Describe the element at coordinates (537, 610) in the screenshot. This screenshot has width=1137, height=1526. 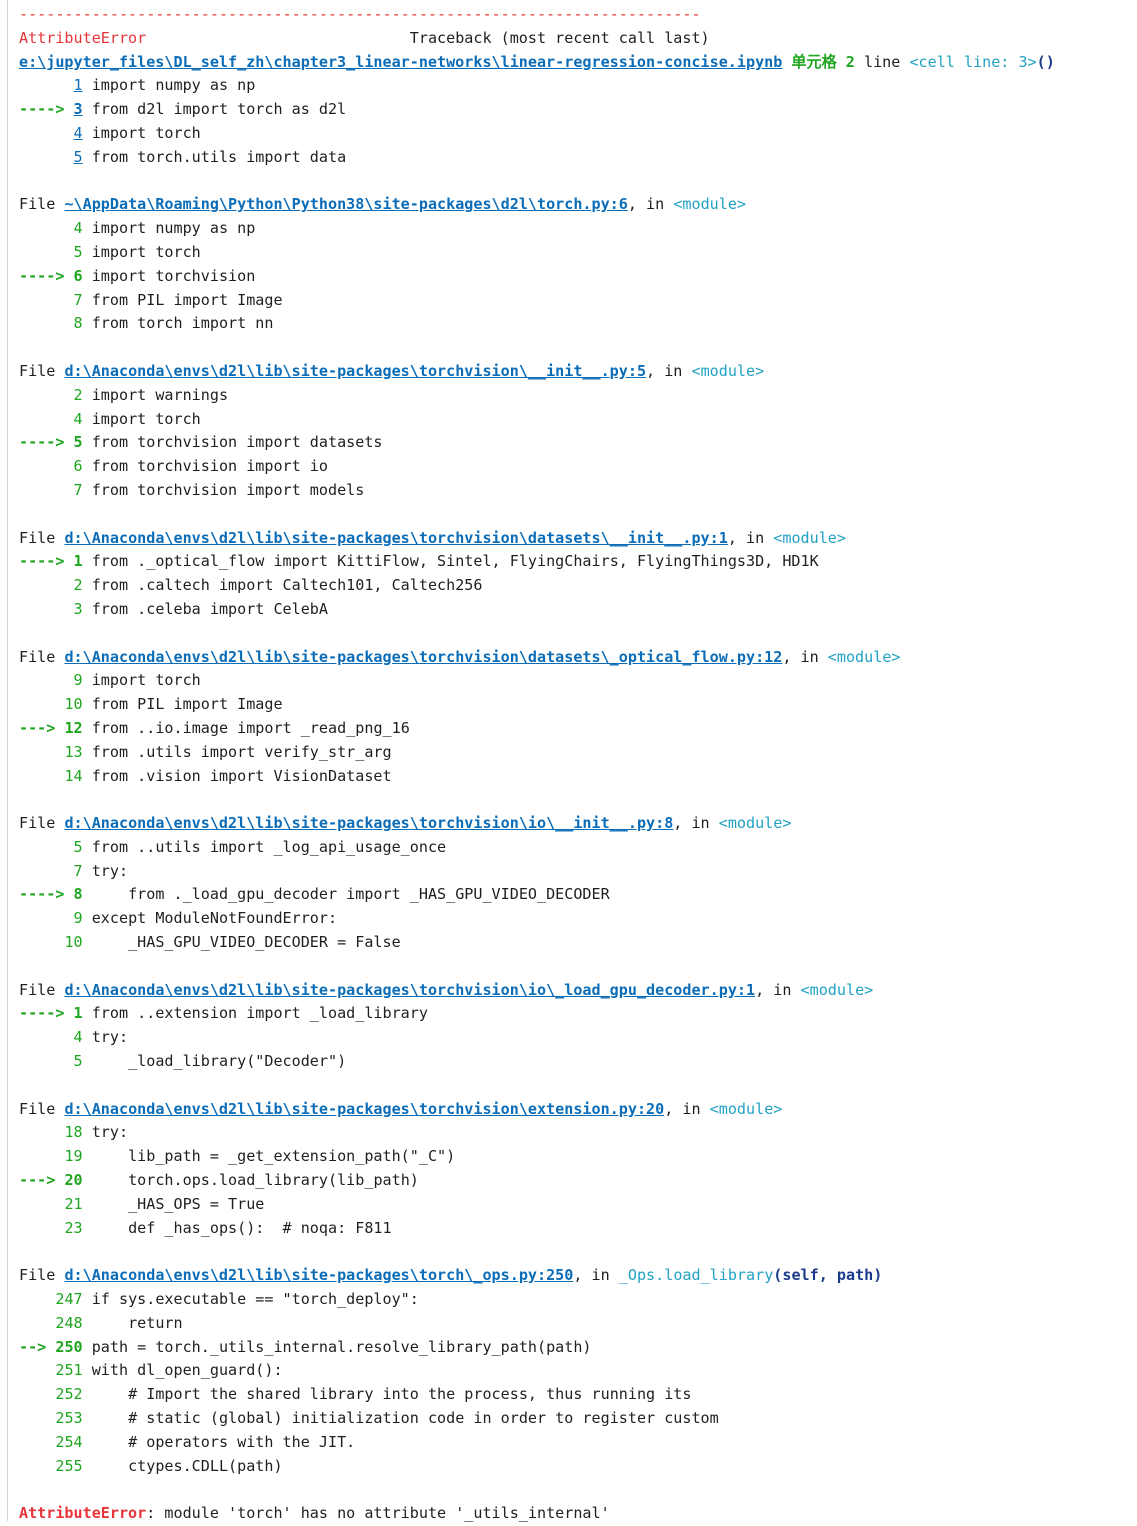
I see `code-line: 3 from .celeba import CelebA` at that location.